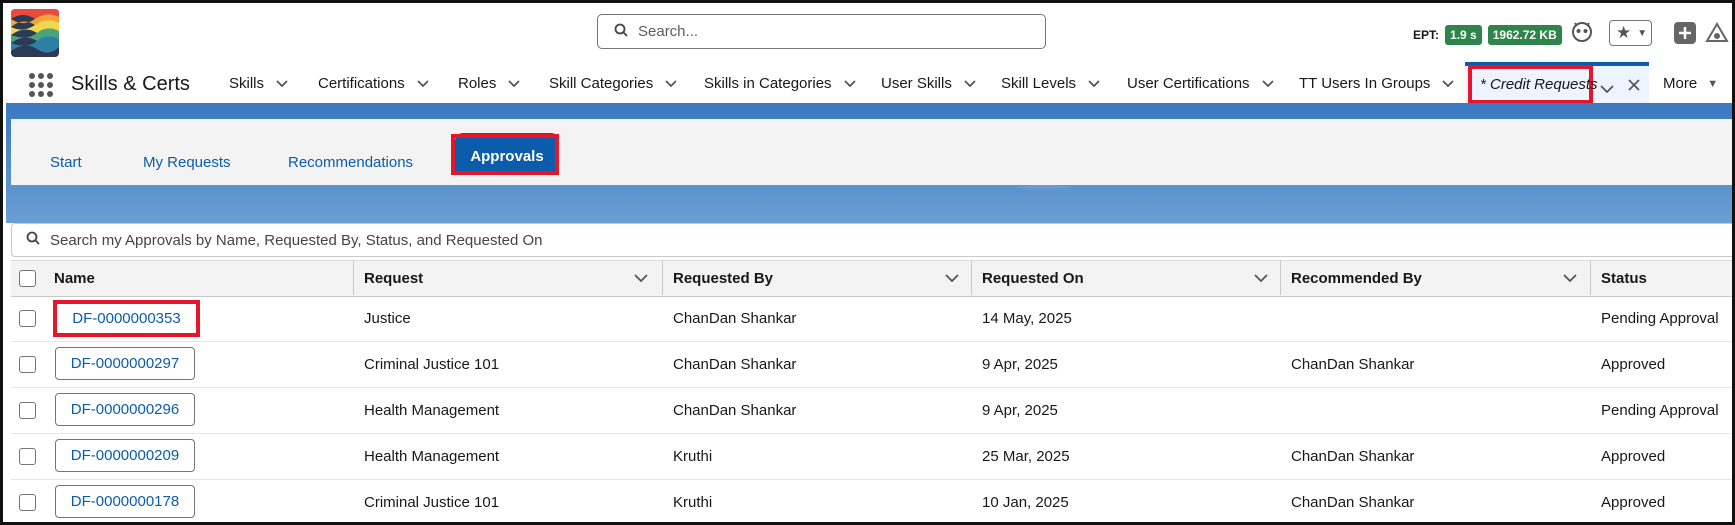  What do you see at coordinates (125, 409) in the screenshot?
I see `record-name-link: DF-0000000296` at bounding box center [125, 409].